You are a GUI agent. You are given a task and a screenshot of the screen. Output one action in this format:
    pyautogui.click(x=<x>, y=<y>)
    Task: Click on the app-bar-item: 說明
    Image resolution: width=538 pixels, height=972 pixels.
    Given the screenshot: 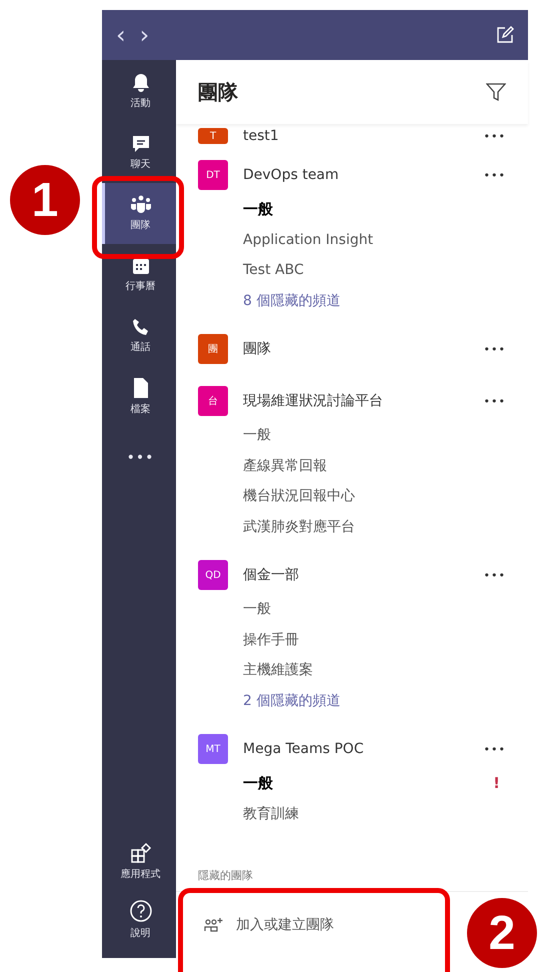 What is the action you would take?
    pyautogui.click(x=139, y=919)
    